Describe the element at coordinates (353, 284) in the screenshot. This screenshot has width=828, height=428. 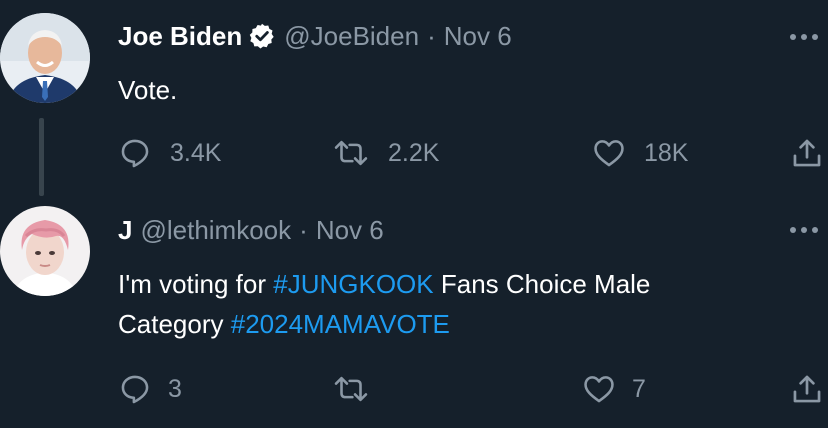
I see `hashtag-jungkook: #JUNGKOOK` at that location.